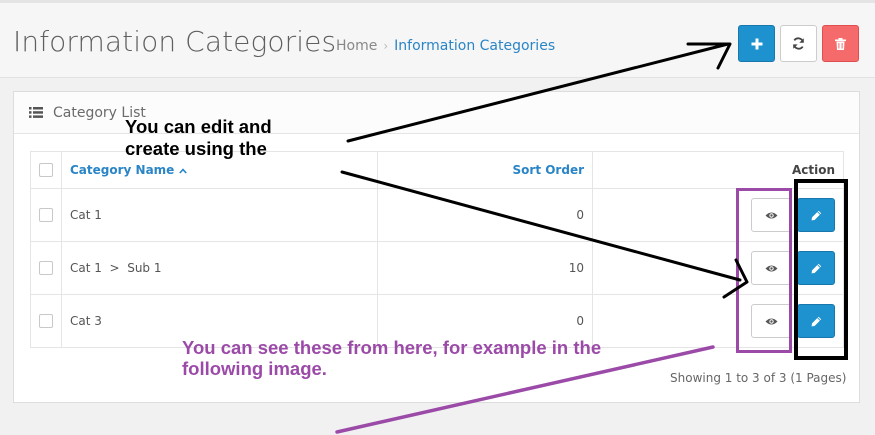 The height and width of the screenshot is (435, 875). I want to click on page-title: Information Categories, so click(175, 41).